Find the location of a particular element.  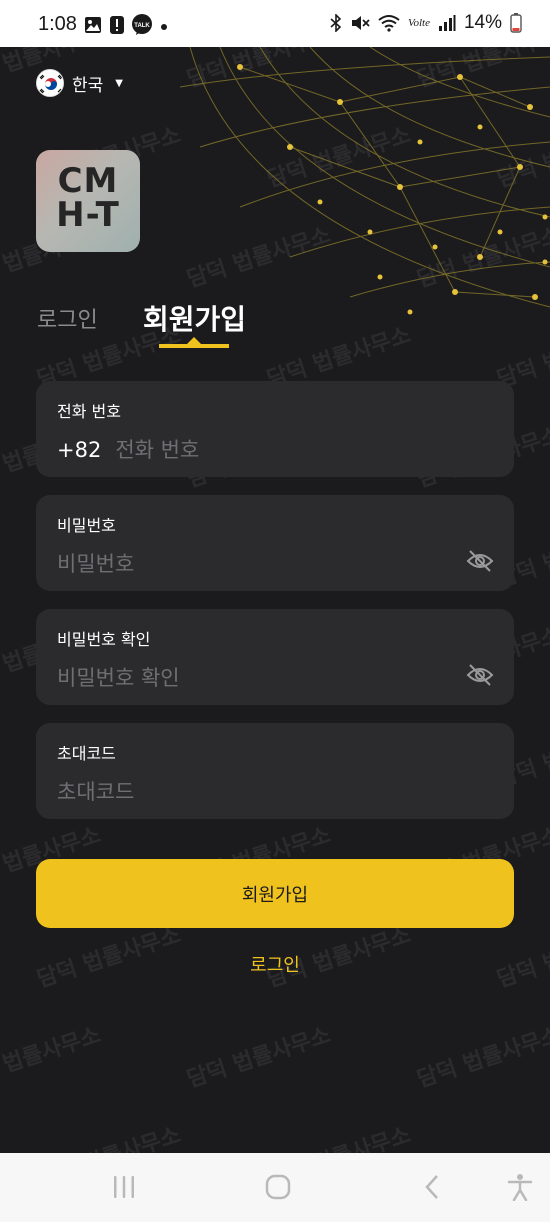

logo-line-1: CM is located at coordinates (88, 181).